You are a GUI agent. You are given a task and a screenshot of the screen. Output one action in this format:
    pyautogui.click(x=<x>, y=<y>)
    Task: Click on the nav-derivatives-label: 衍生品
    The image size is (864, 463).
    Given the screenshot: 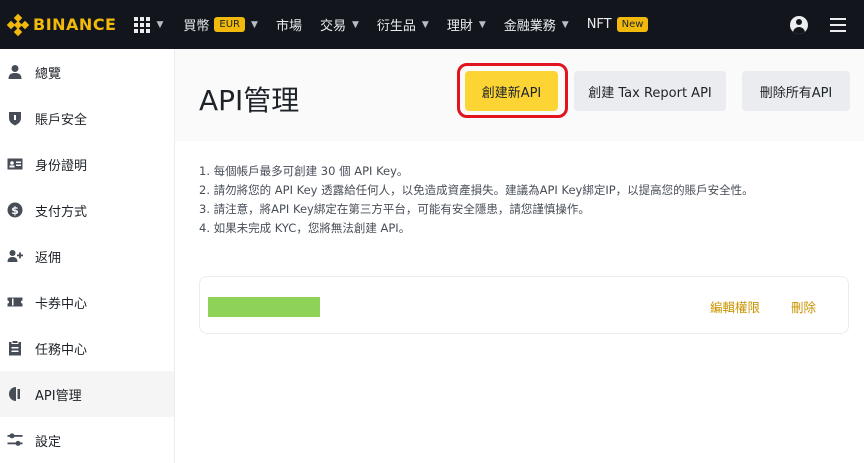 What is the action you would take?
    pyautogui.click(x=396, y=26)
    